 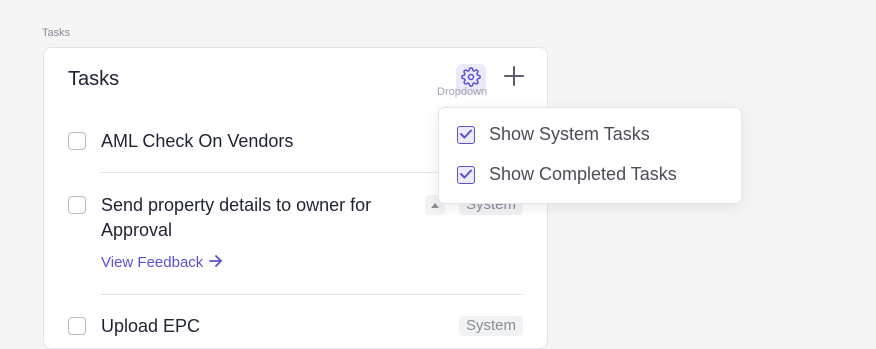 I want to click on plus-icon, so click(x=514, y=78).